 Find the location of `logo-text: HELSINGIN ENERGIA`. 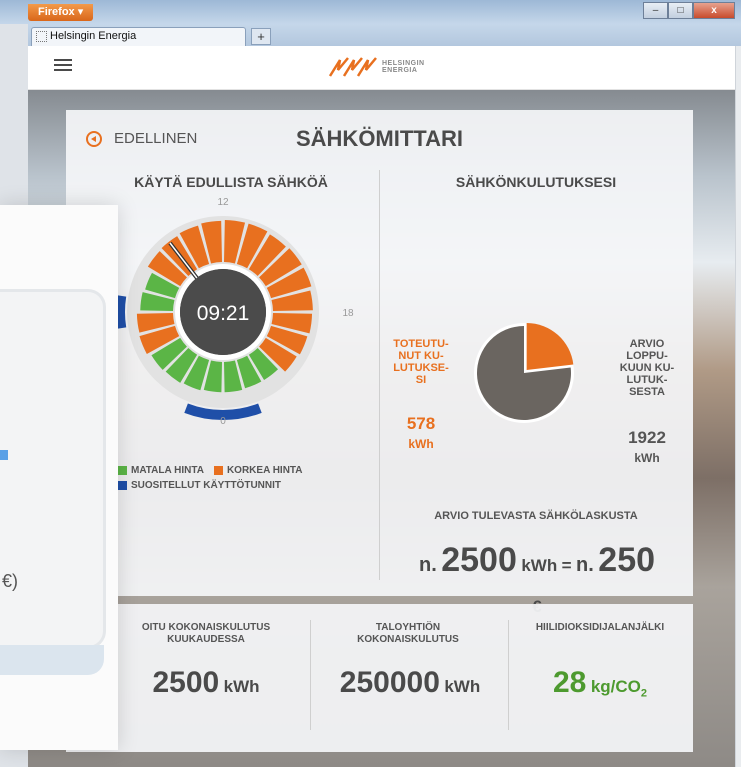

logo-text: HELSINGIN ENERGIA is located at coordinates (403, 67).